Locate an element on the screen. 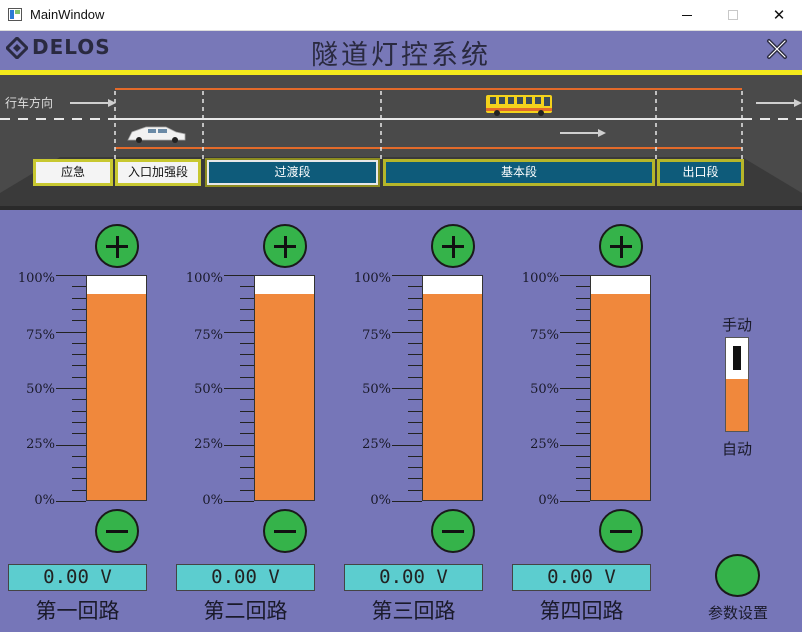 The image size is (802, 632). settings-button is located at coordinates (737, 575).